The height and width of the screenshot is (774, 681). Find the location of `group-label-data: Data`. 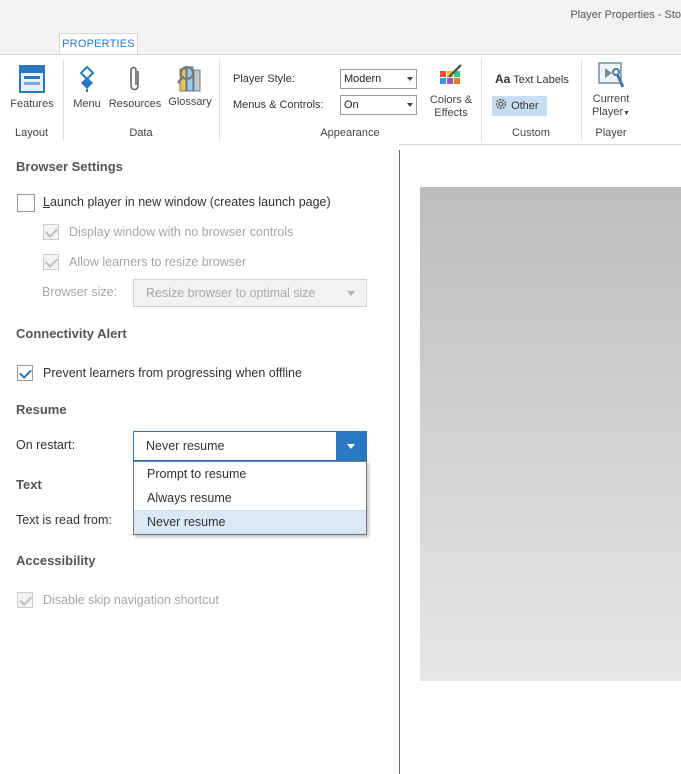

group-label-data: Data is located at coordinates (141, 133).